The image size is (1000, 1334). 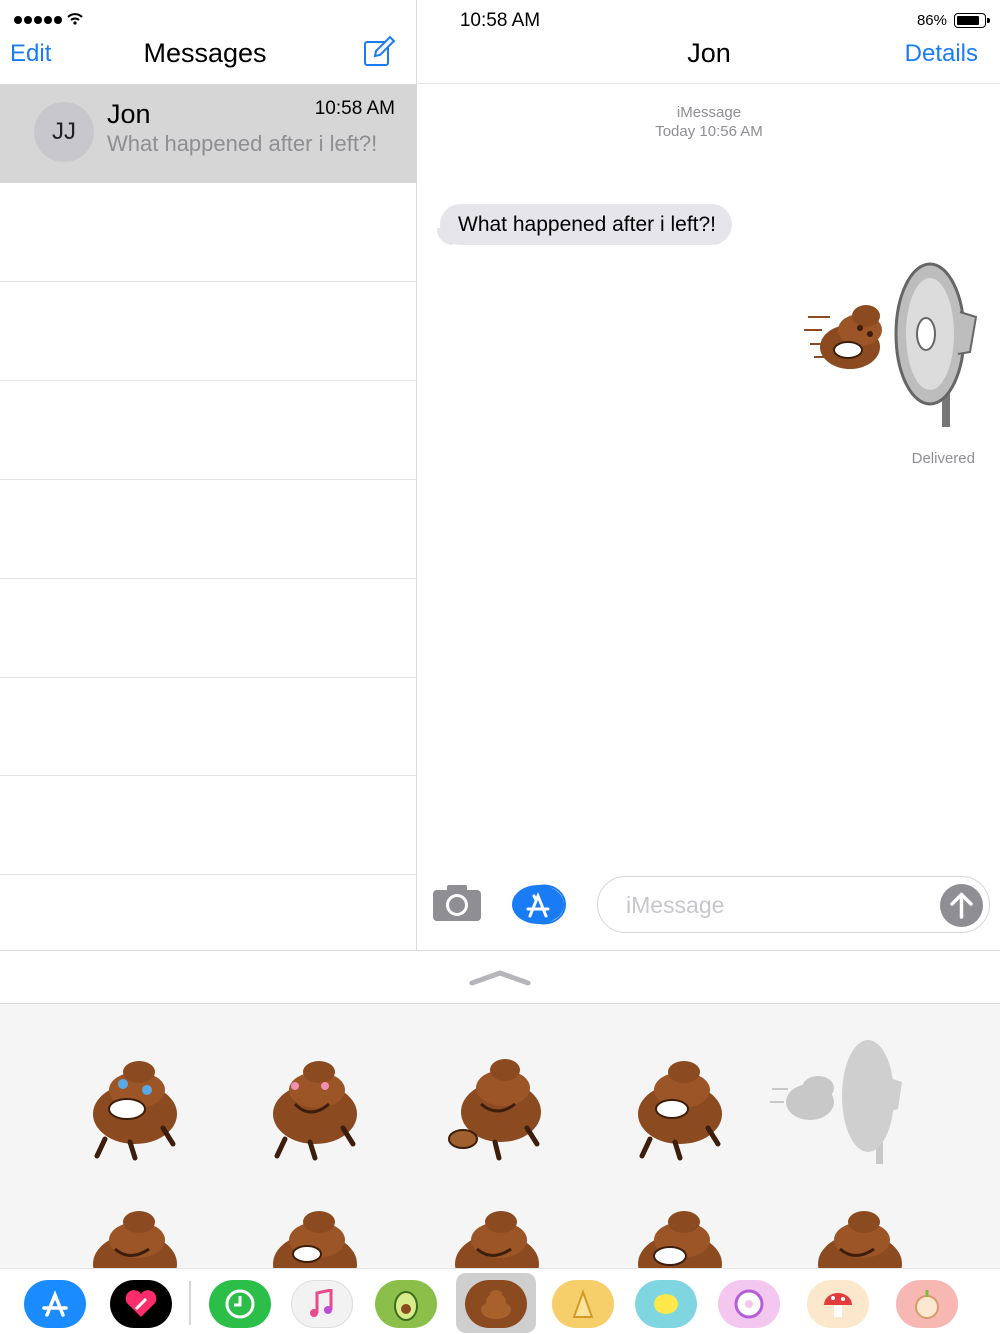 What do you see at coordinates (586, 224) in the screenshot?
I see `incoming-message-bubble: What happened after i left?!` at bounding box center [586, 224].